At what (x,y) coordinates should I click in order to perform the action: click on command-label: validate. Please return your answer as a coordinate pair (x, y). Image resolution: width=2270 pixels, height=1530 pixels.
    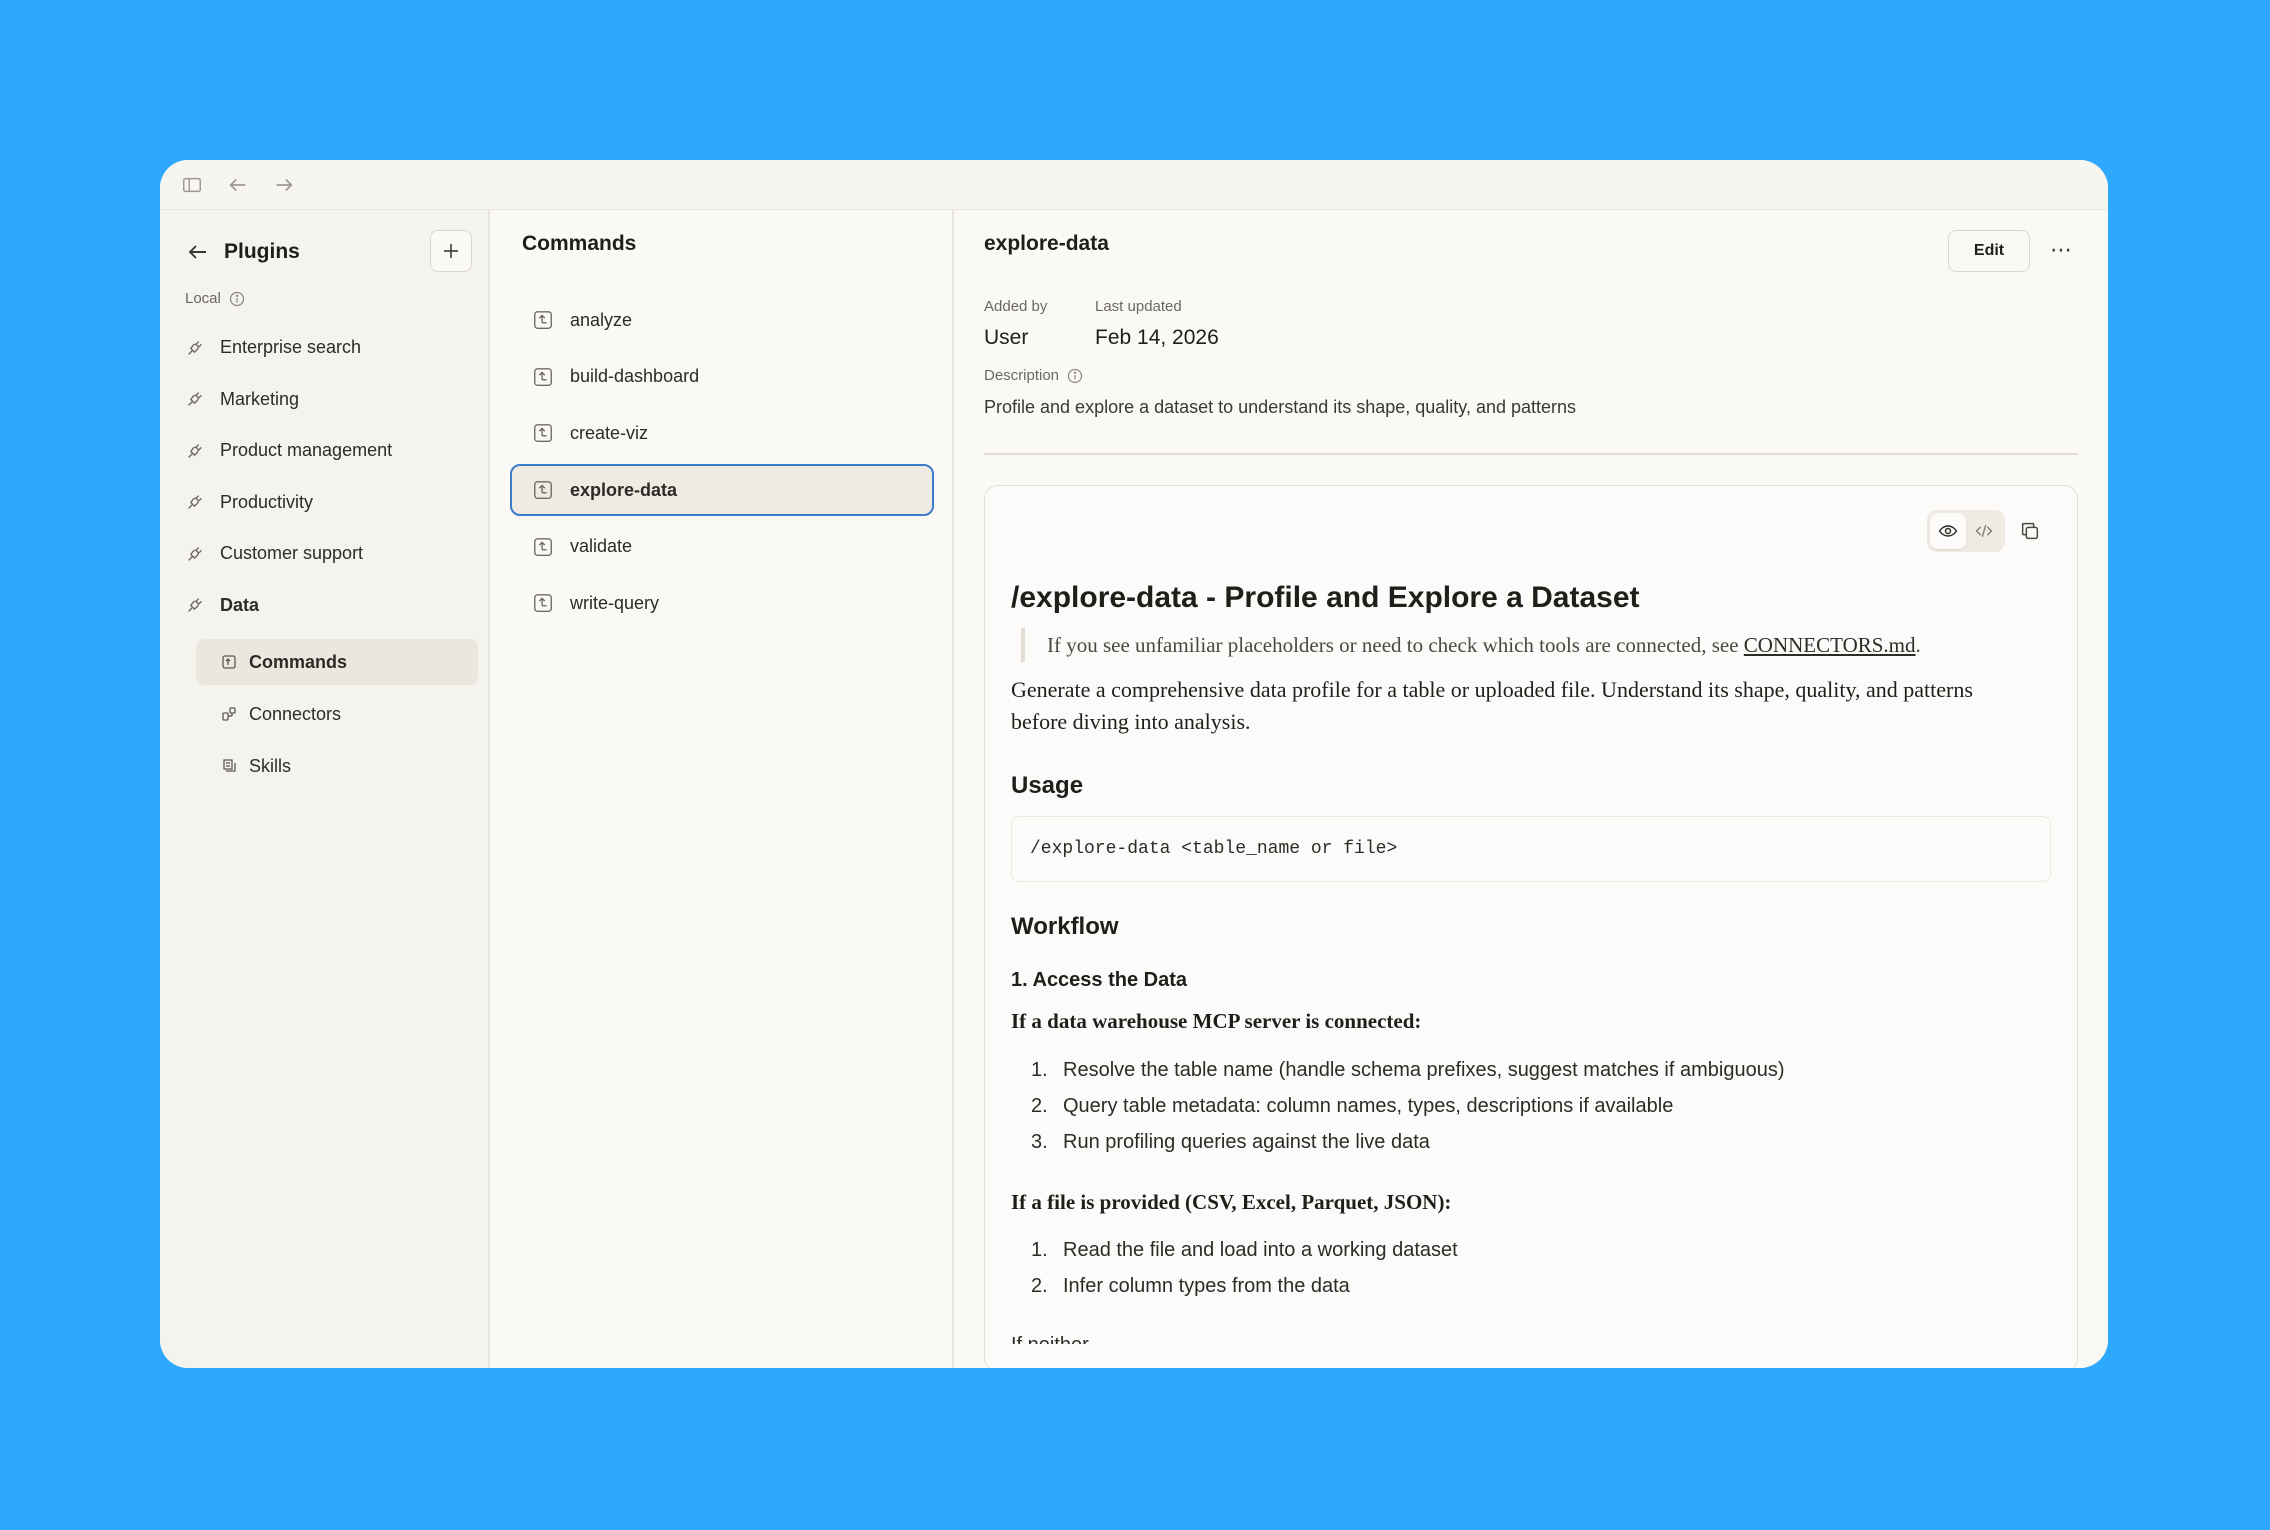
    Looking at the image, I should click on (601, 546).